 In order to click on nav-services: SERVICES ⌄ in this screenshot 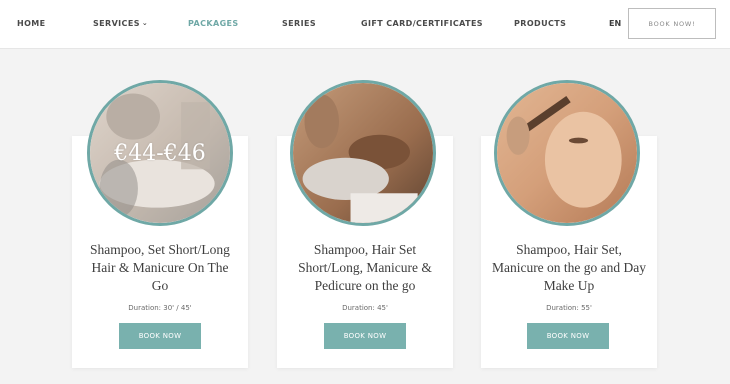, I will do `click(120, 23)`.